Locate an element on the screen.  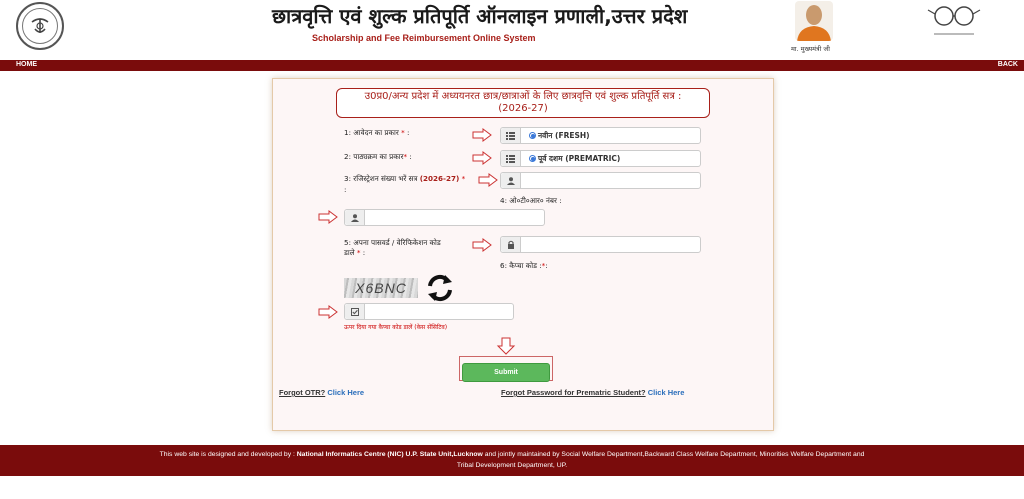
up-government-emblem-icon is located at coordinates (40, 26).